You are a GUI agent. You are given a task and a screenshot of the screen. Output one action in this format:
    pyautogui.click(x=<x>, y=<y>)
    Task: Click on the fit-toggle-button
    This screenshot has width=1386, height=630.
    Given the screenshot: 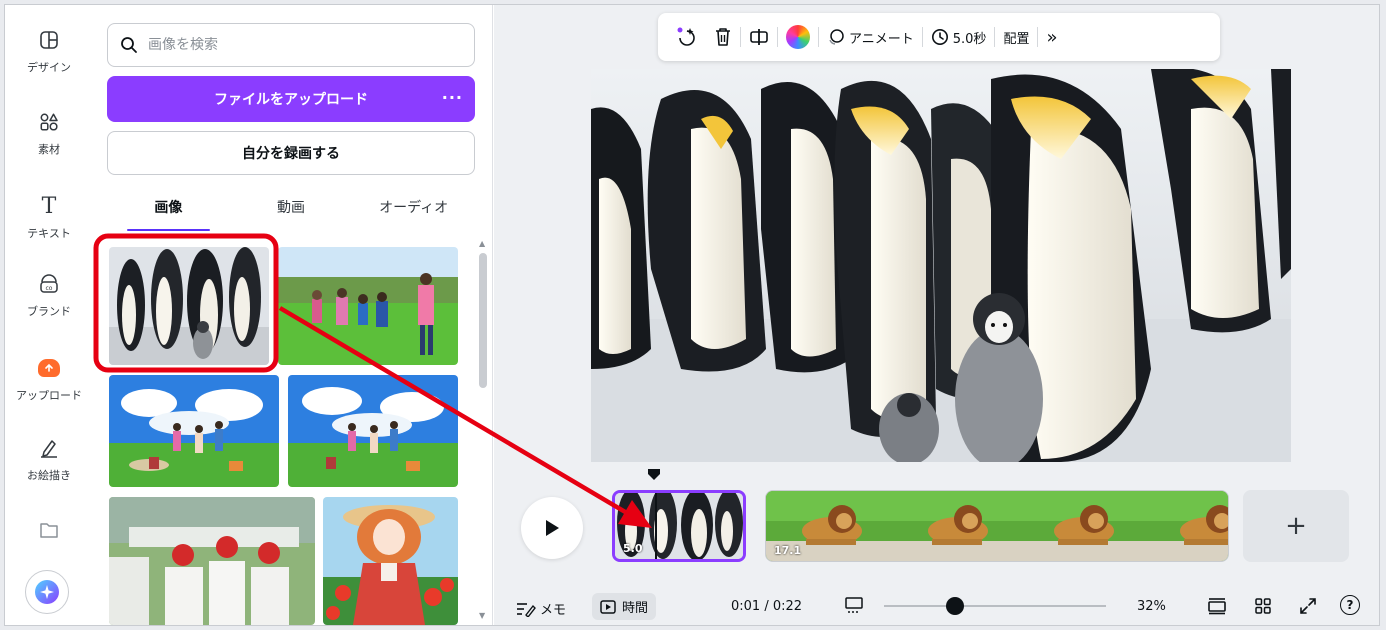 What is the action you would take?
    pyautogui.click(x=854, y=605)
    